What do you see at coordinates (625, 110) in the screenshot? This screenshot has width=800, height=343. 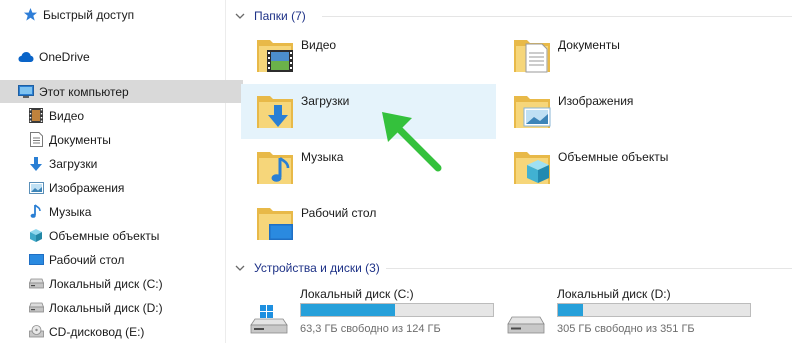 I see `folder-tile-pictures: Изображения` at bounding box center [625, 110].